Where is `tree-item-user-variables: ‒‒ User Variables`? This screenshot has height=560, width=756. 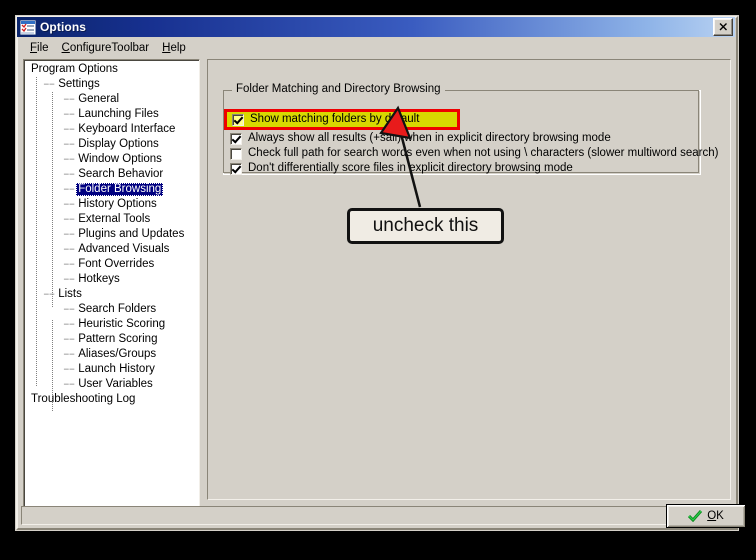 tree-item-user-variables: ‒‒ User Variables is located at coordinates (111, 384).